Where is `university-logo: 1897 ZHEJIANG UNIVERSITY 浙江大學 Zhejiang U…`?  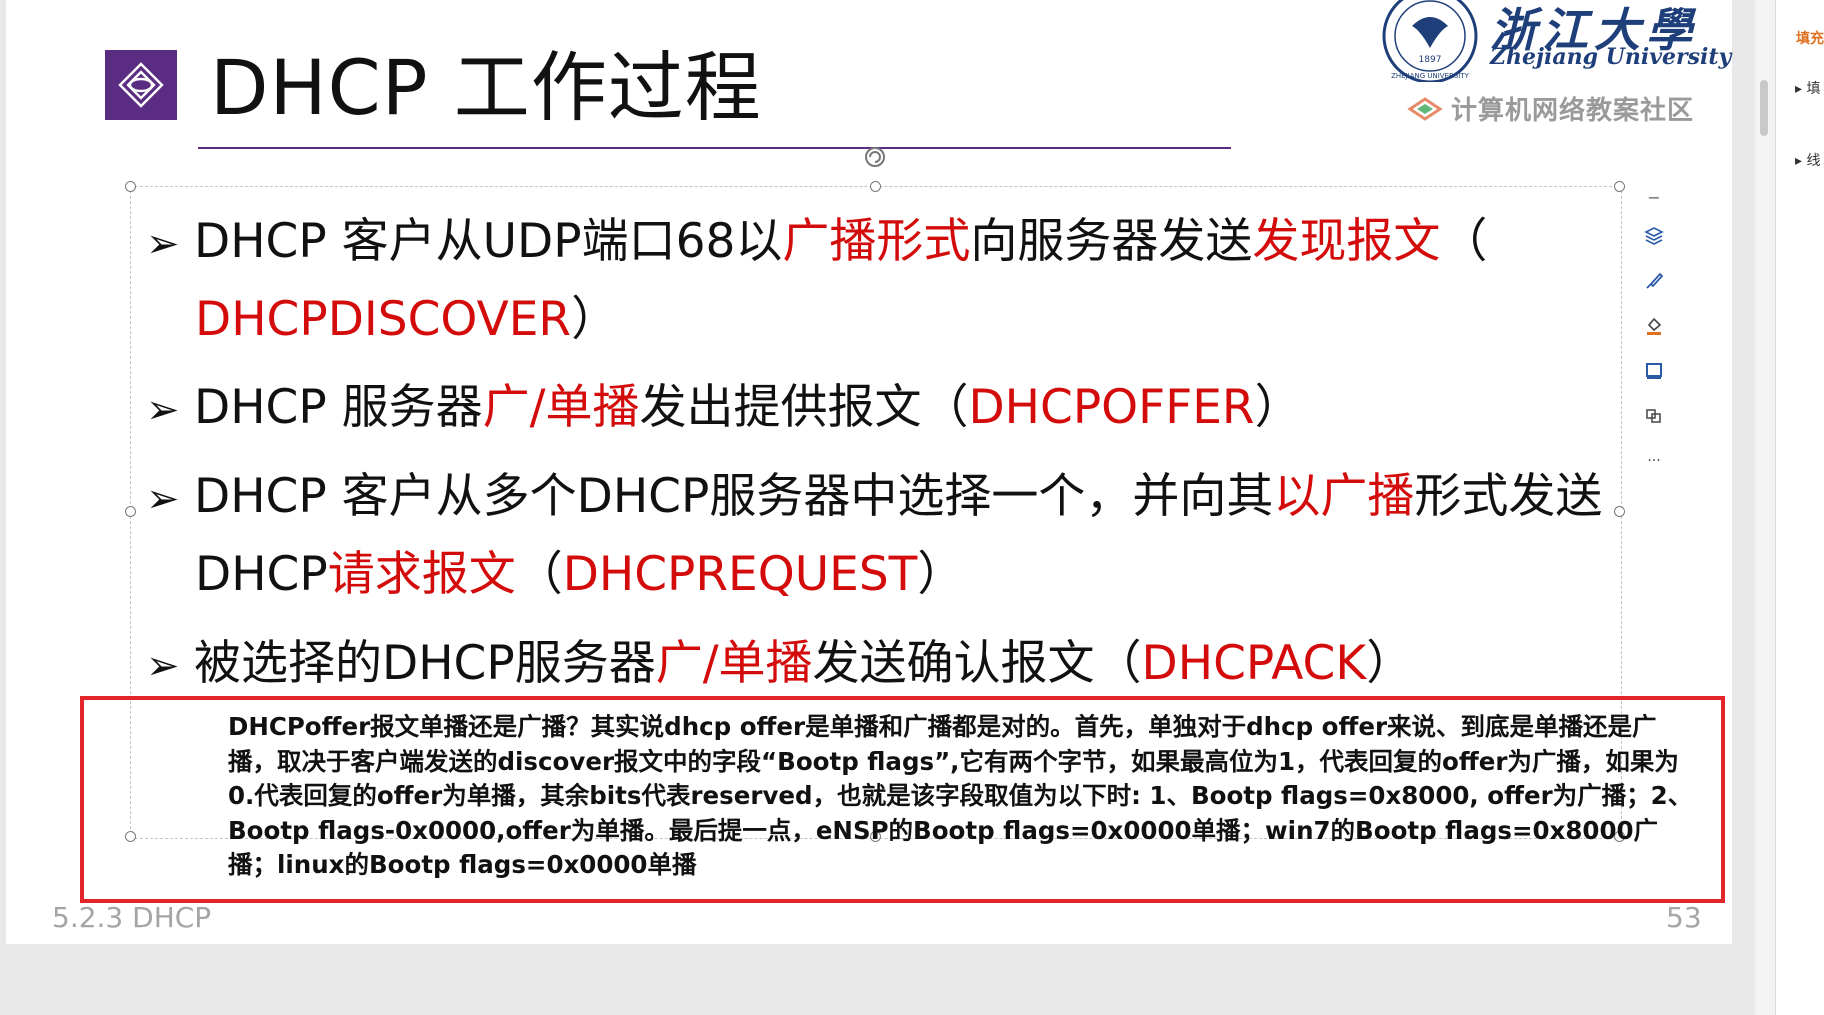 university-logo: 1897 ZHEJIANG UNIVERSITY 浙江大學 Zhejiang U… is located at coordinates (1552, 65).